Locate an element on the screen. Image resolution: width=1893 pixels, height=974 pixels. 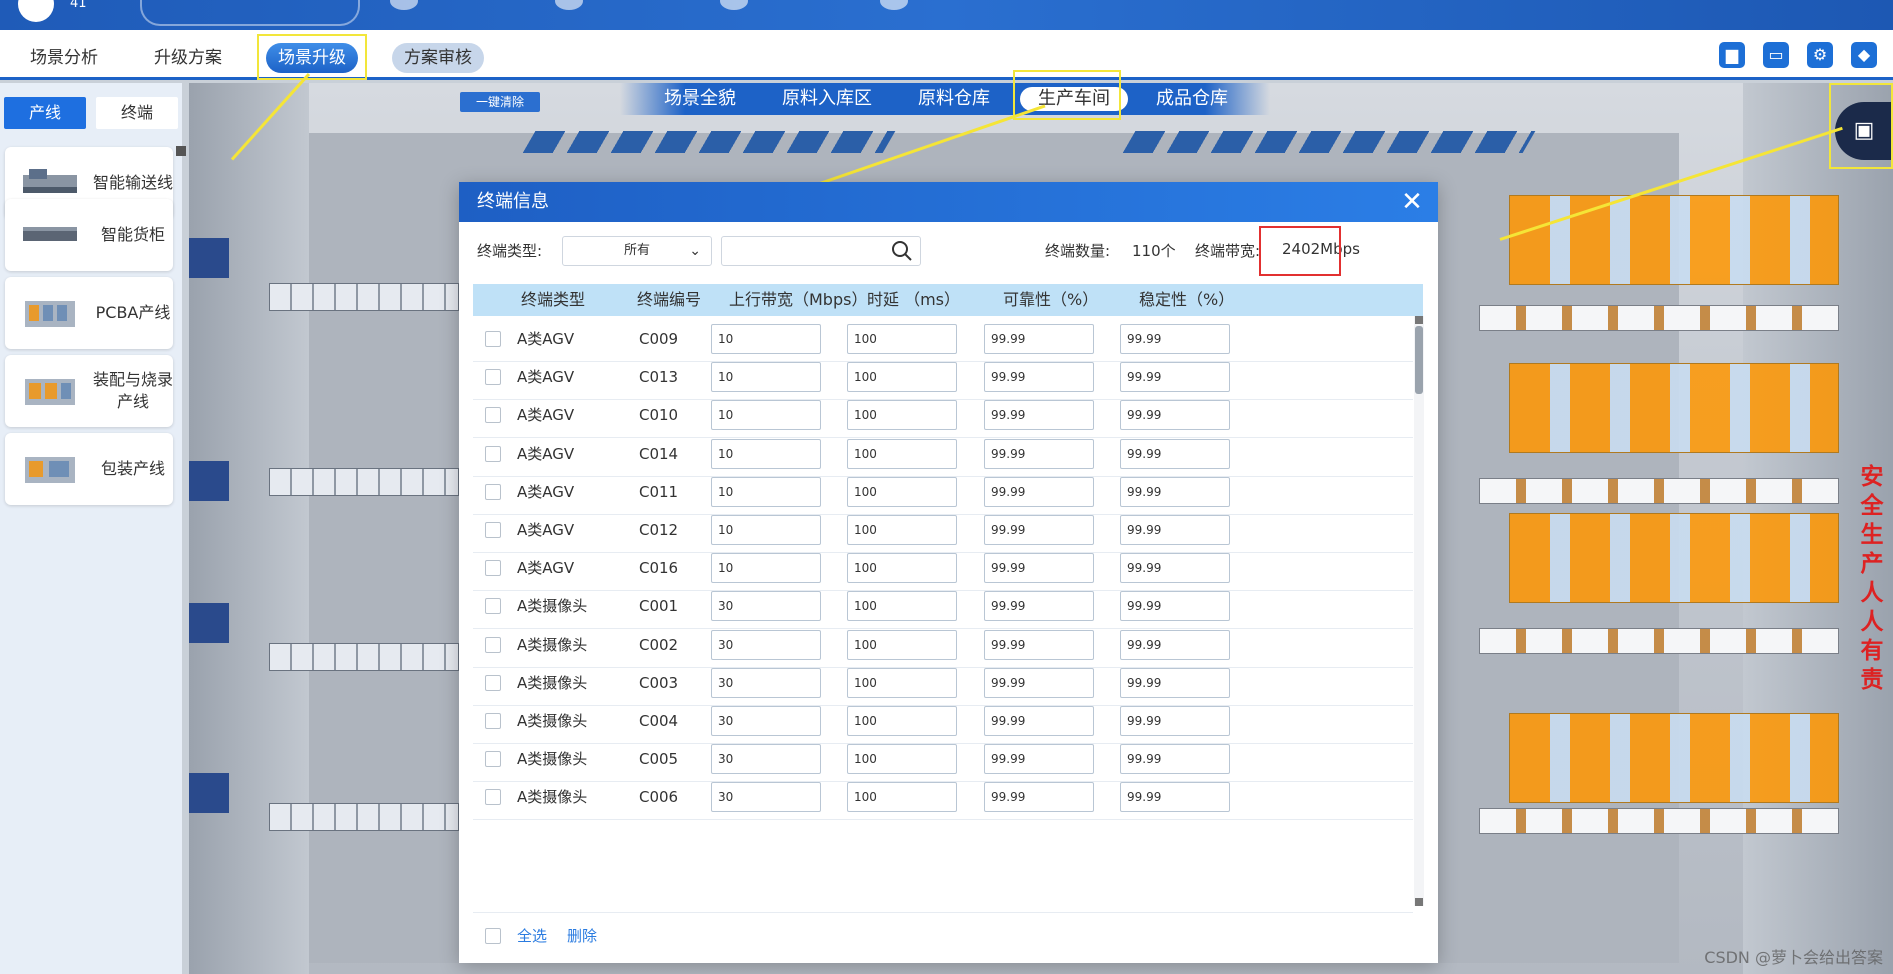
tab-finished-warehouse: 成品仓库 is located at coordinates (1192, 99).